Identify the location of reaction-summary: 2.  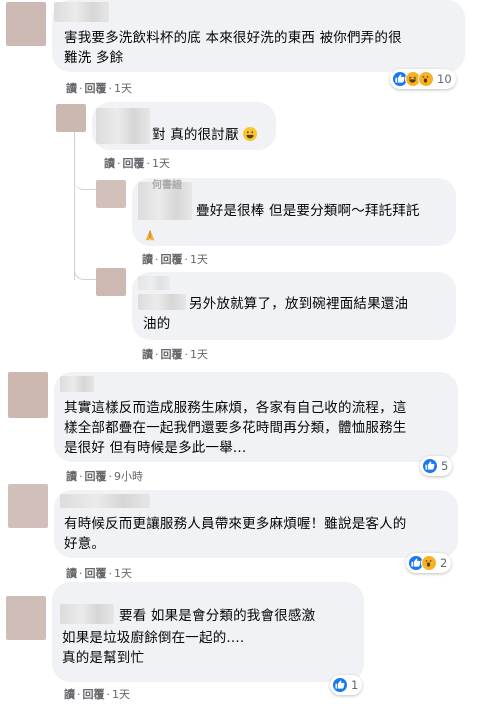
(429, 563).